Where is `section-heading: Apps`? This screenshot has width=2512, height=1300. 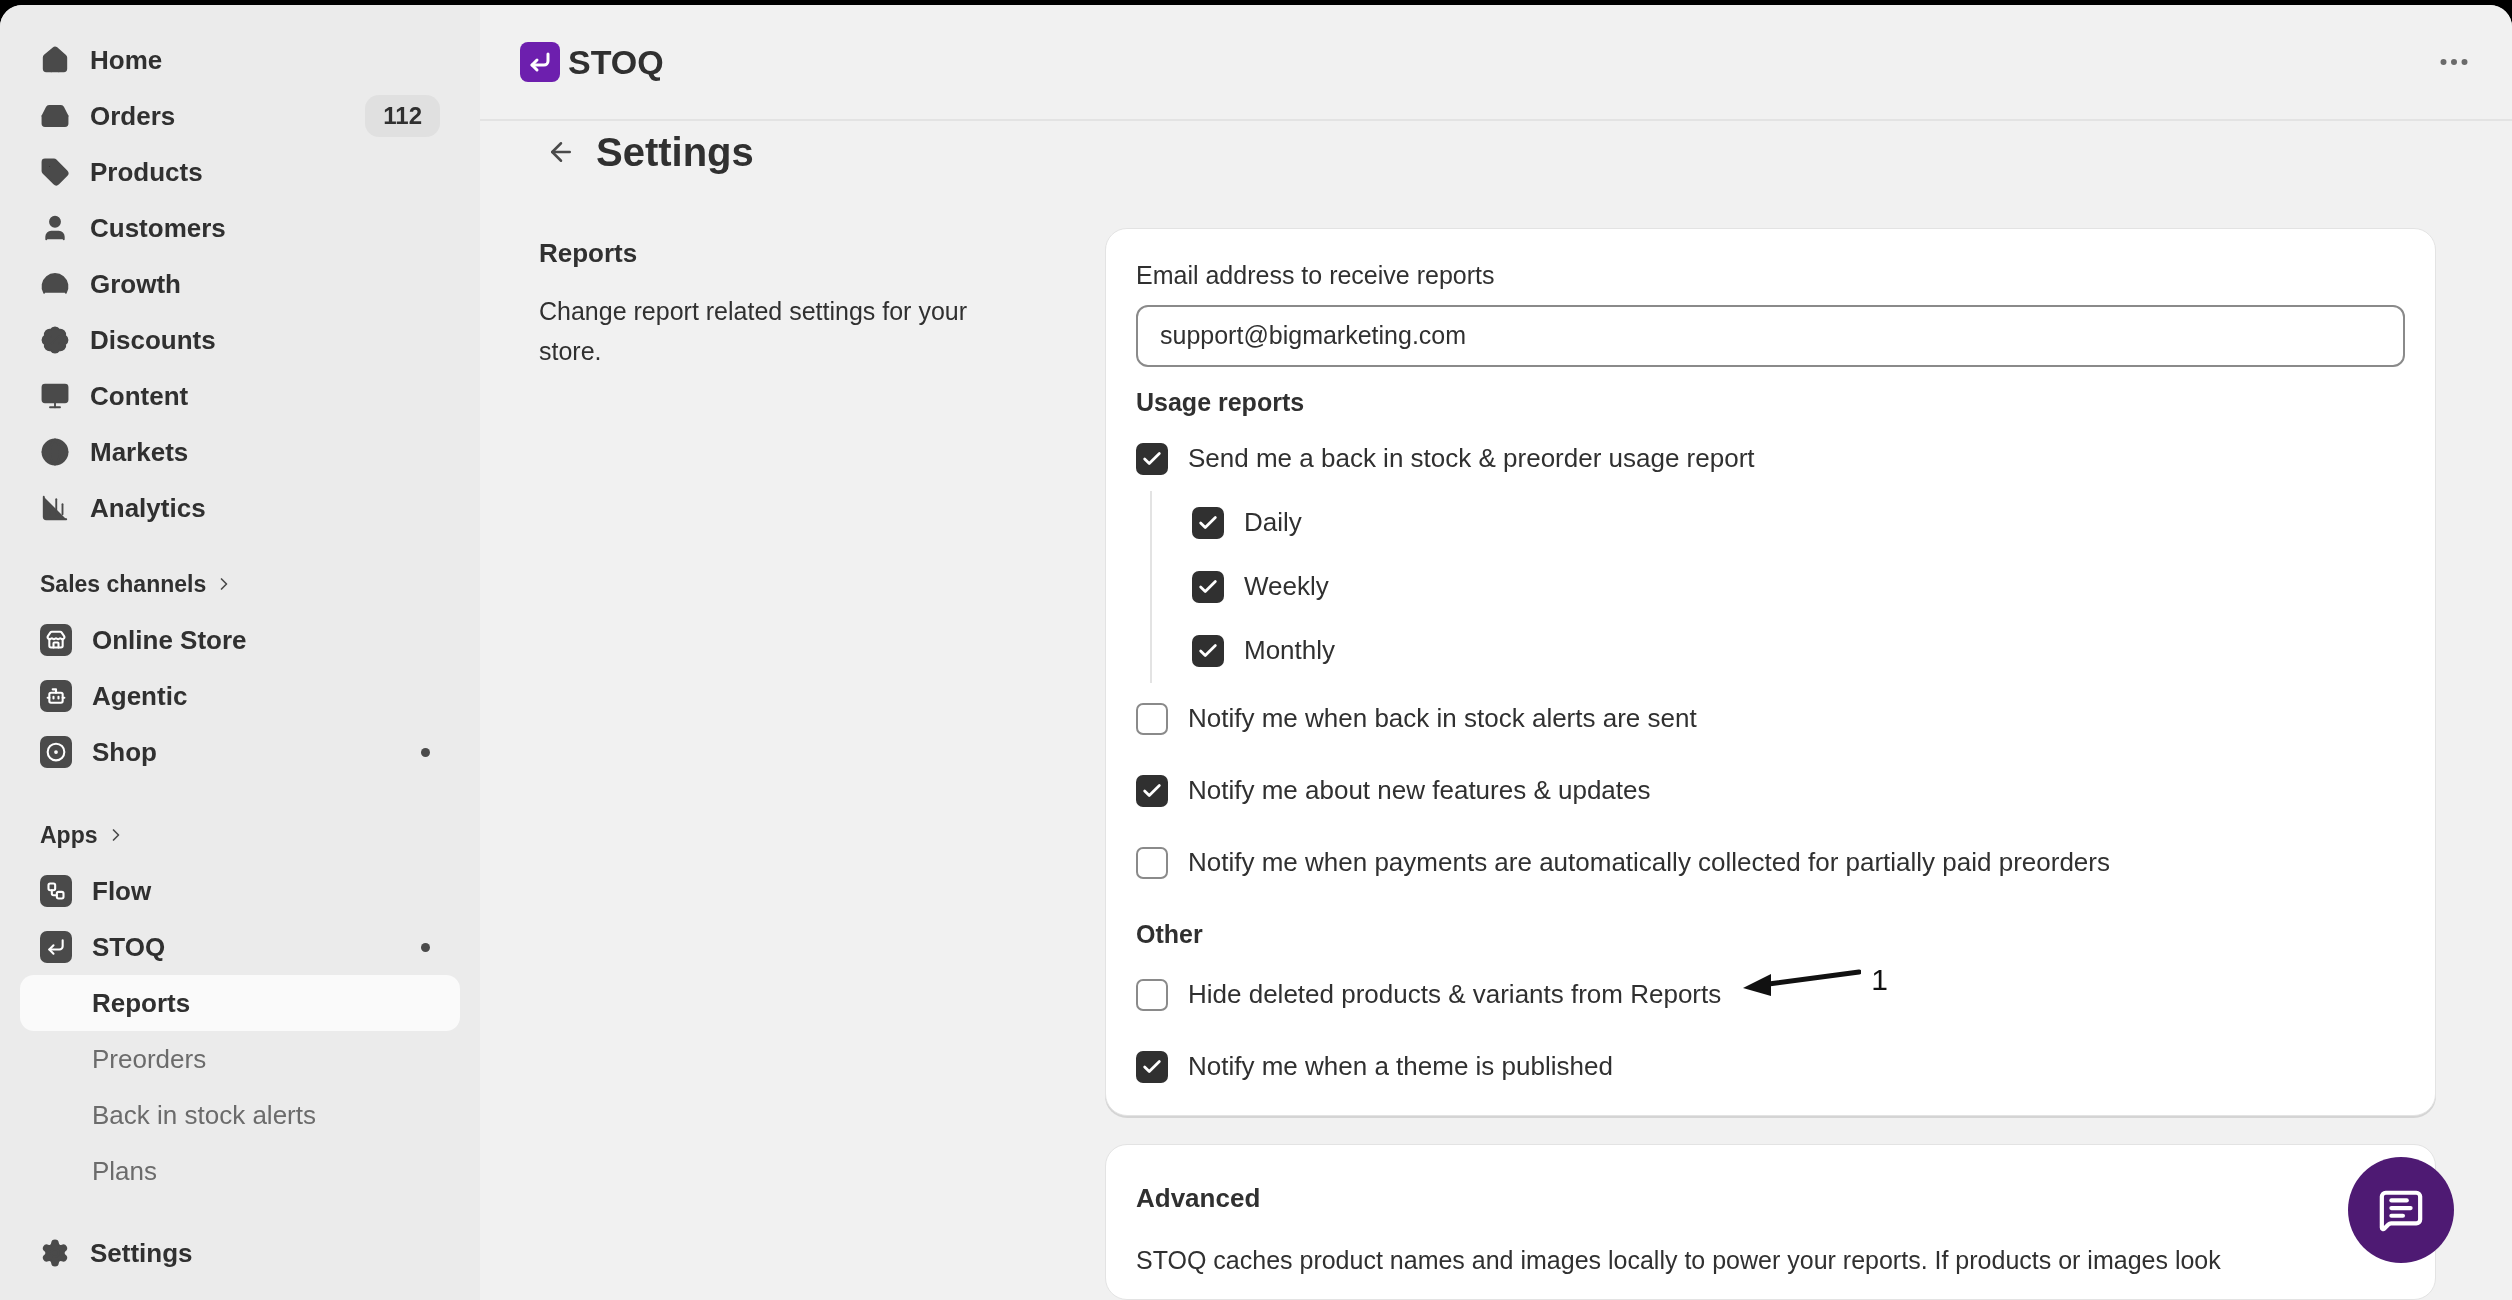
section-heading: Apps is located at coordinates (69, 835).